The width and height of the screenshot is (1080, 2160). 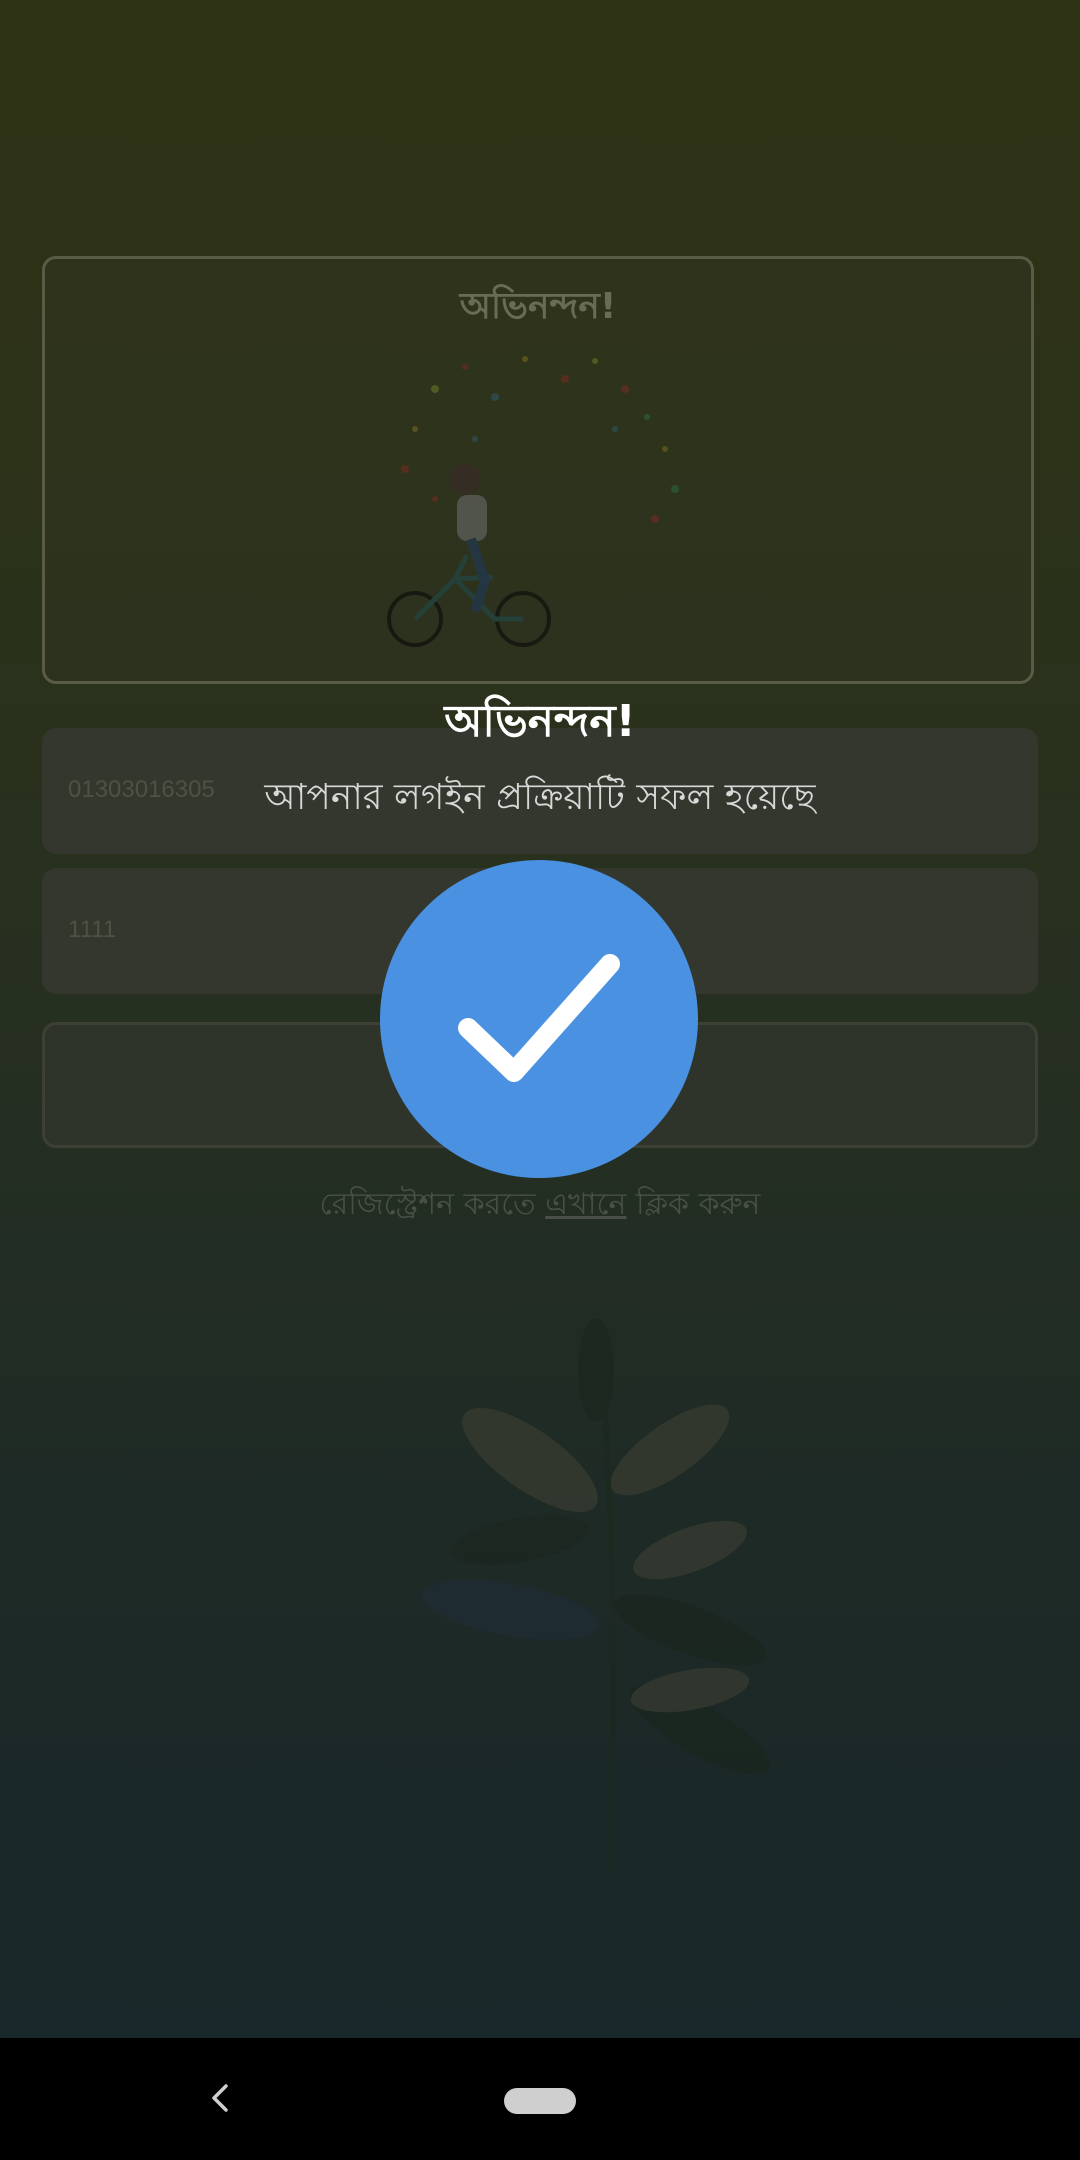 I want to click on register-link: এখানে, so click(x=585, y=1204).